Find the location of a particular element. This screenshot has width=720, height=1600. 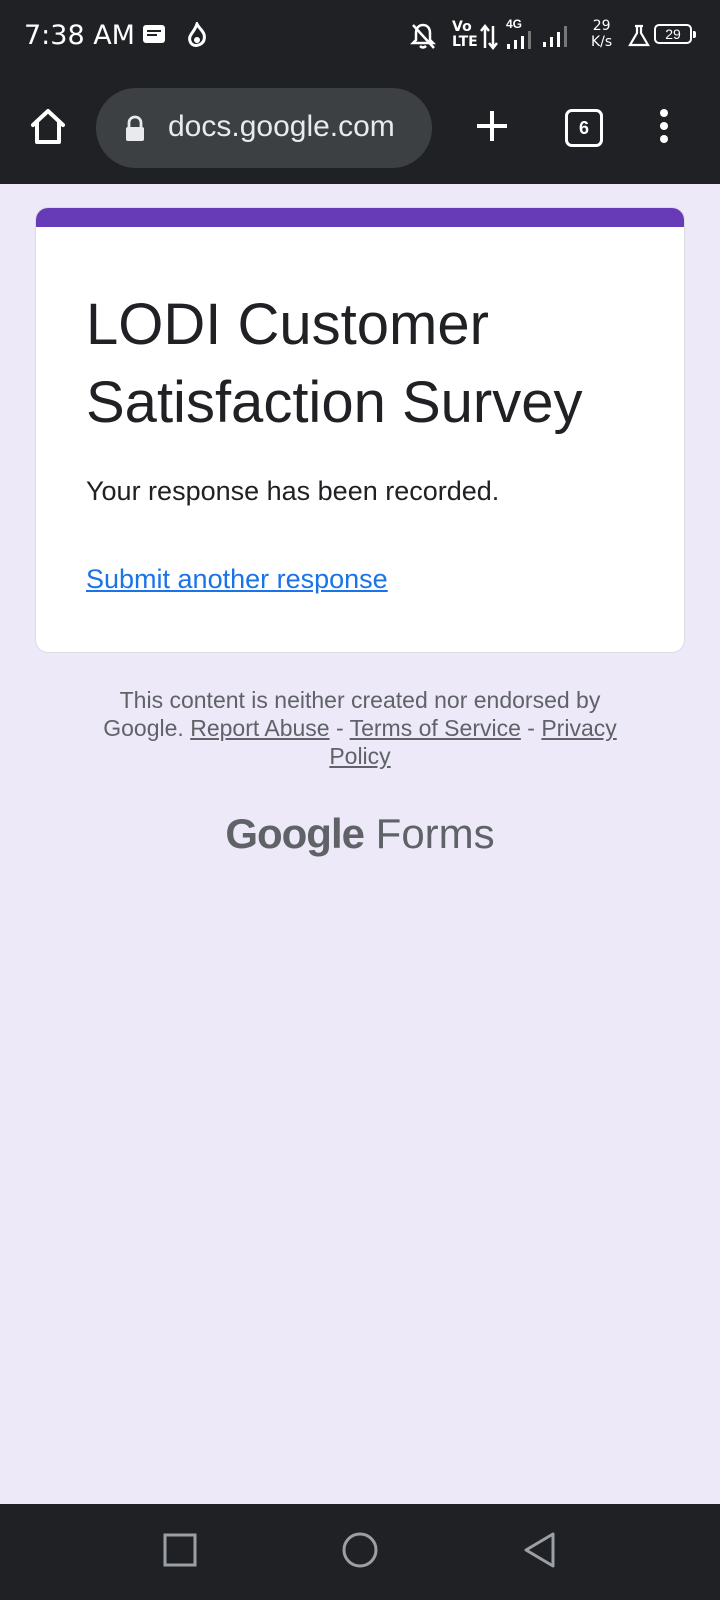

volte-bottom: LTE is located at coordinates (465, 42).